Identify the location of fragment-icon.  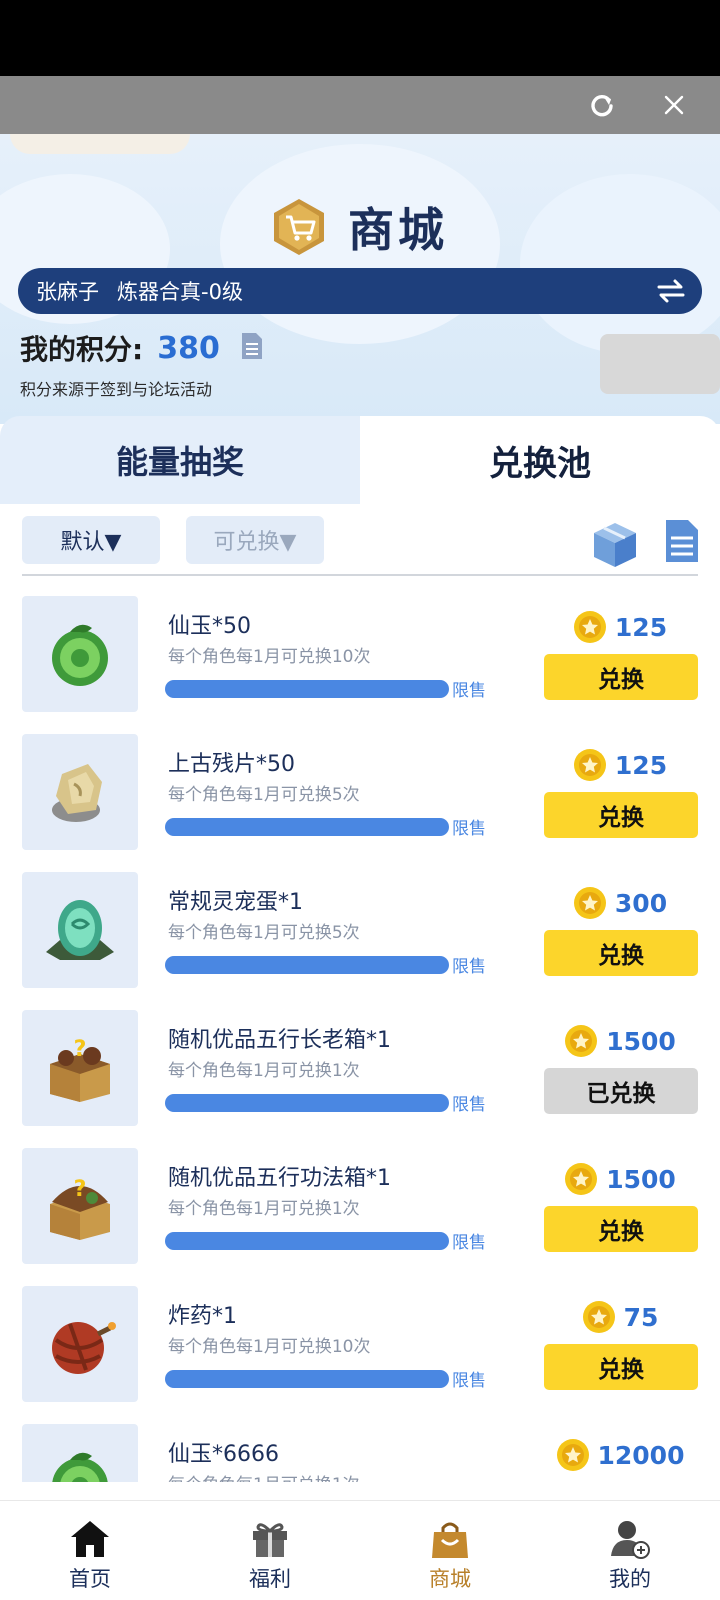
(77, 793).